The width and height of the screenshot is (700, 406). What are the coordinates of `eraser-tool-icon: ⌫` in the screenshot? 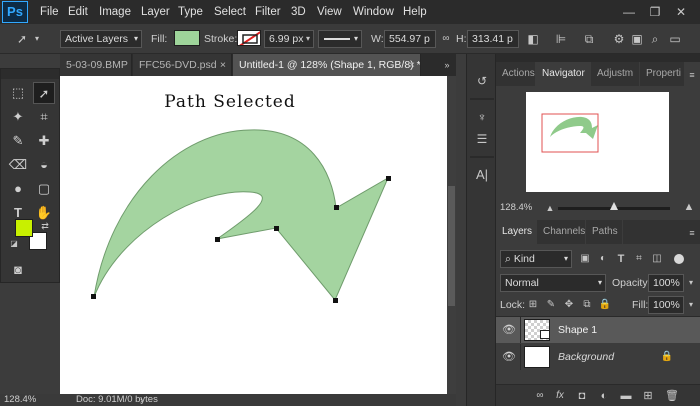 It's located at (18, 165).